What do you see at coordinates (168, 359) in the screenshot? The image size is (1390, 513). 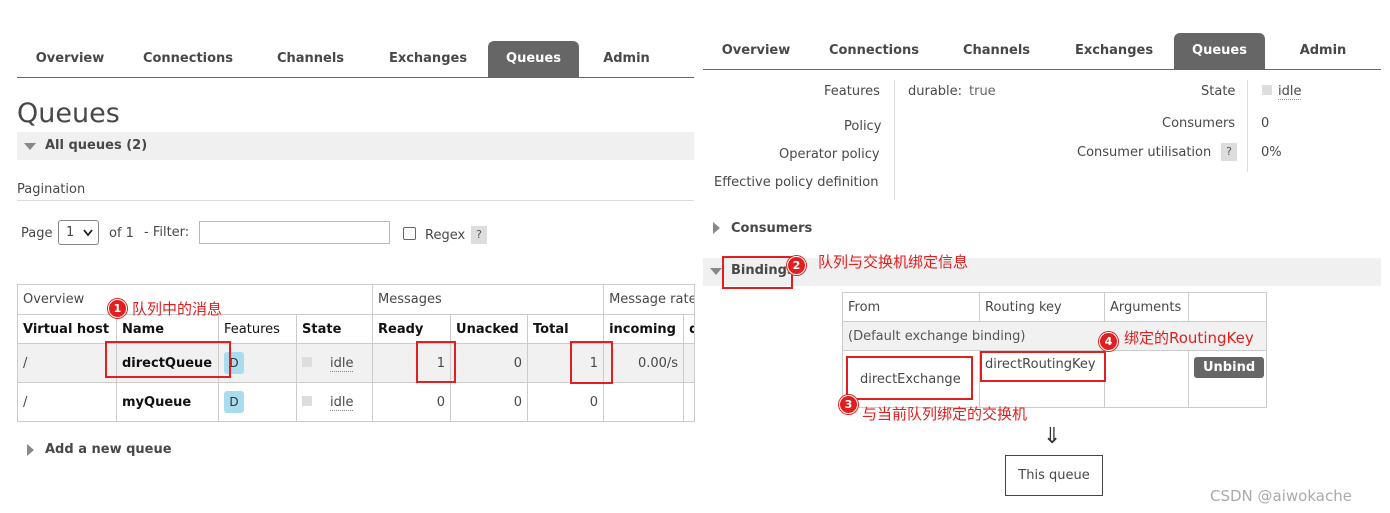 I see `highlight-queue-name` at bounding box center [168, 359].